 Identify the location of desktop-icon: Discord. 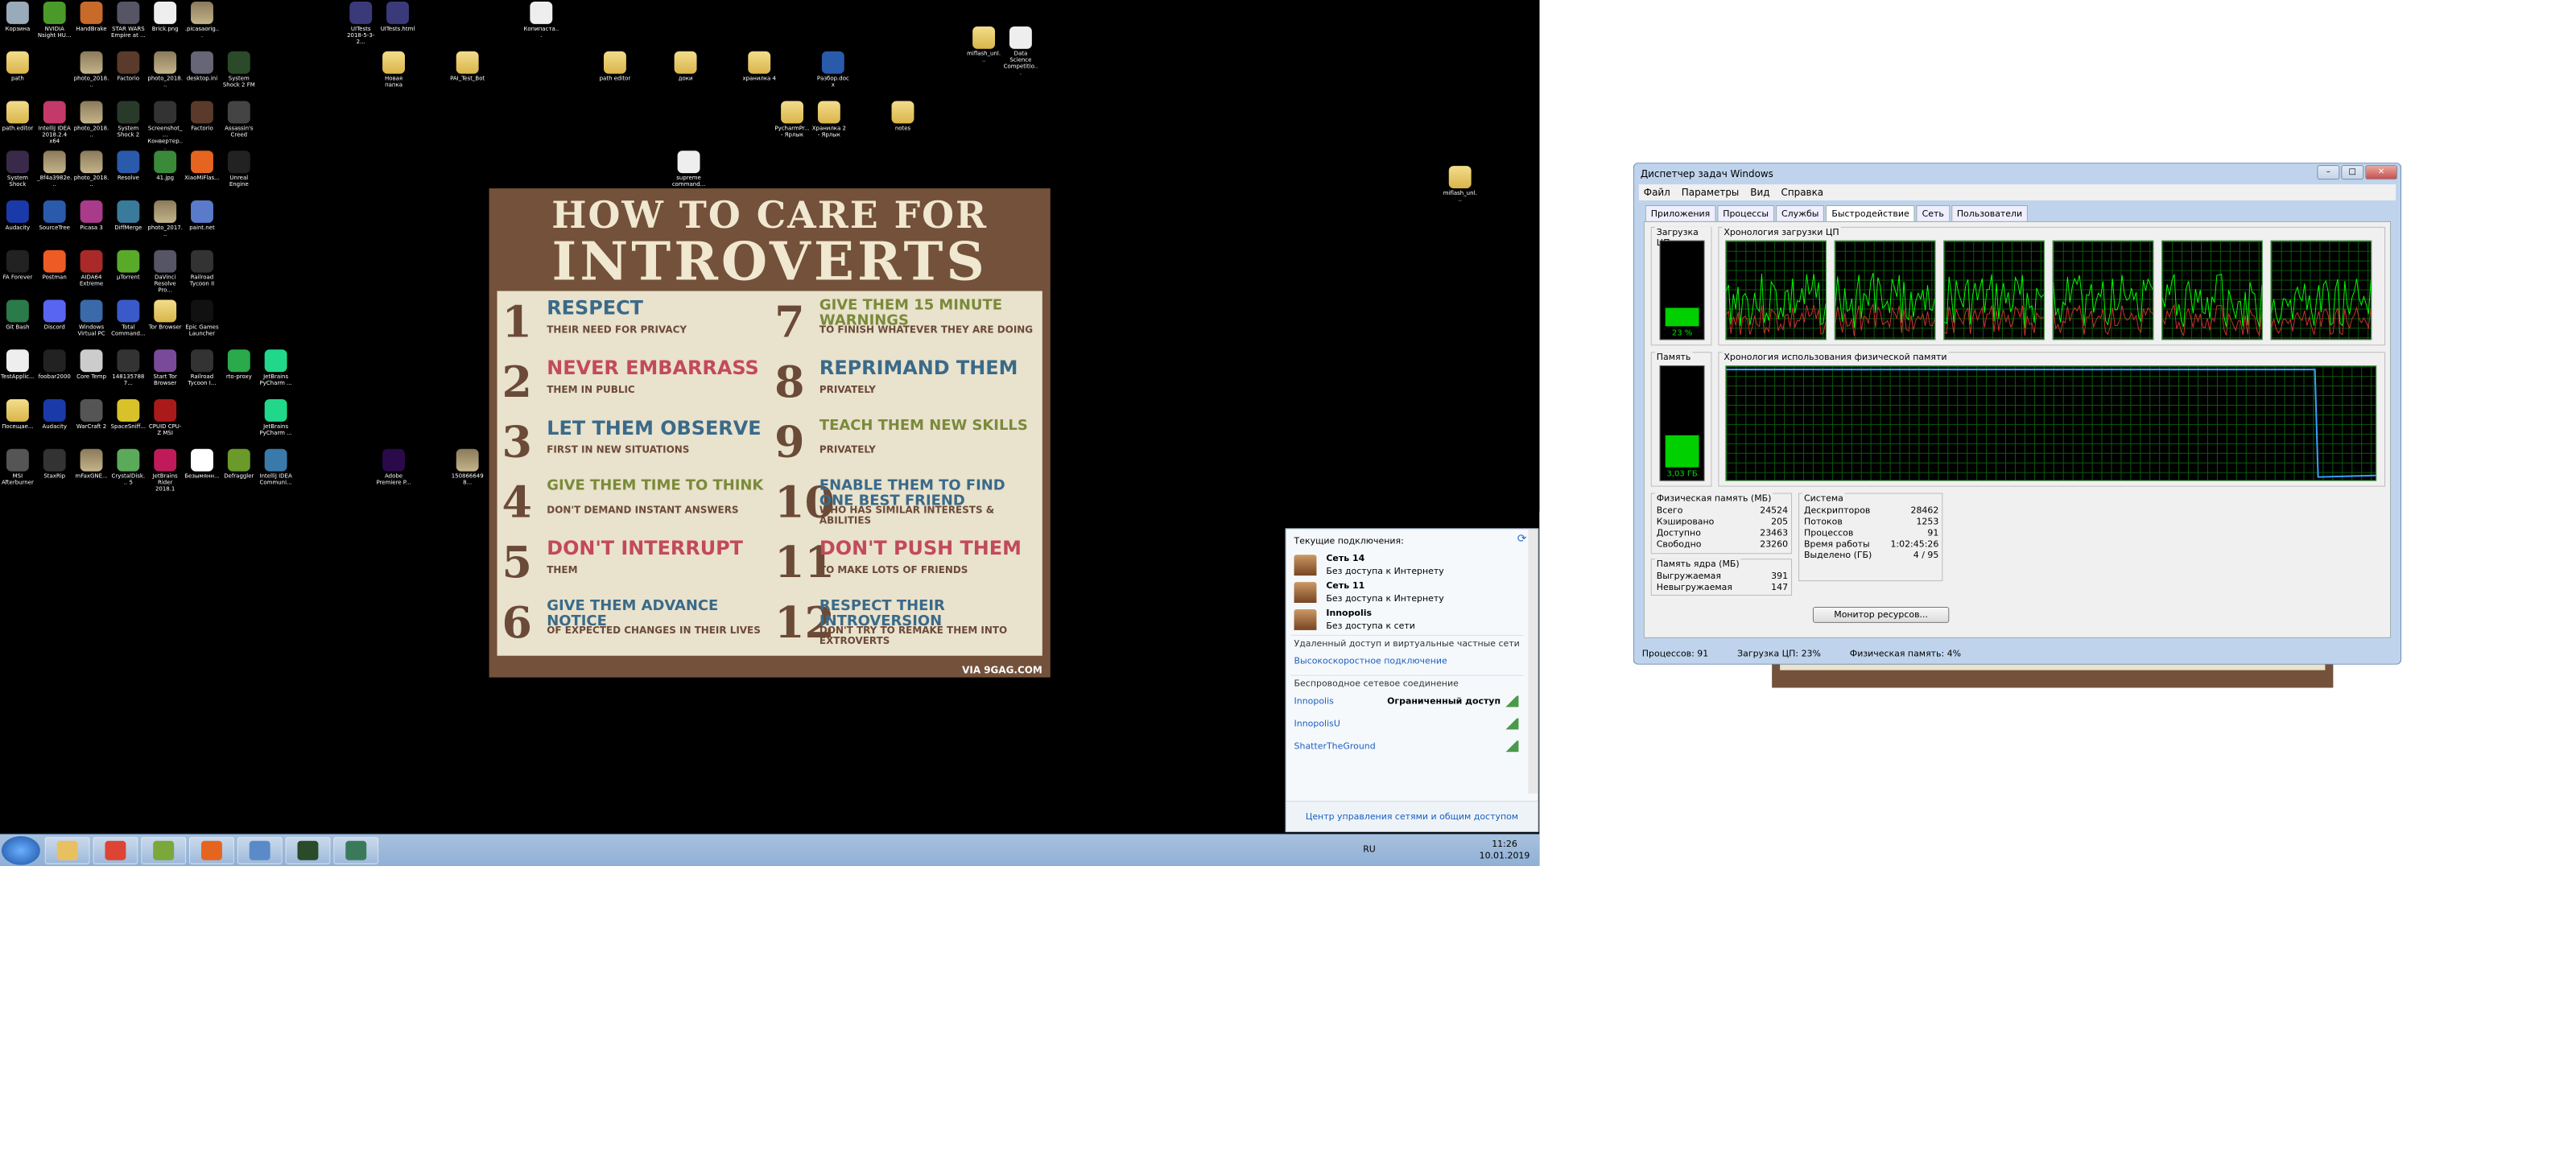
(54, 324).